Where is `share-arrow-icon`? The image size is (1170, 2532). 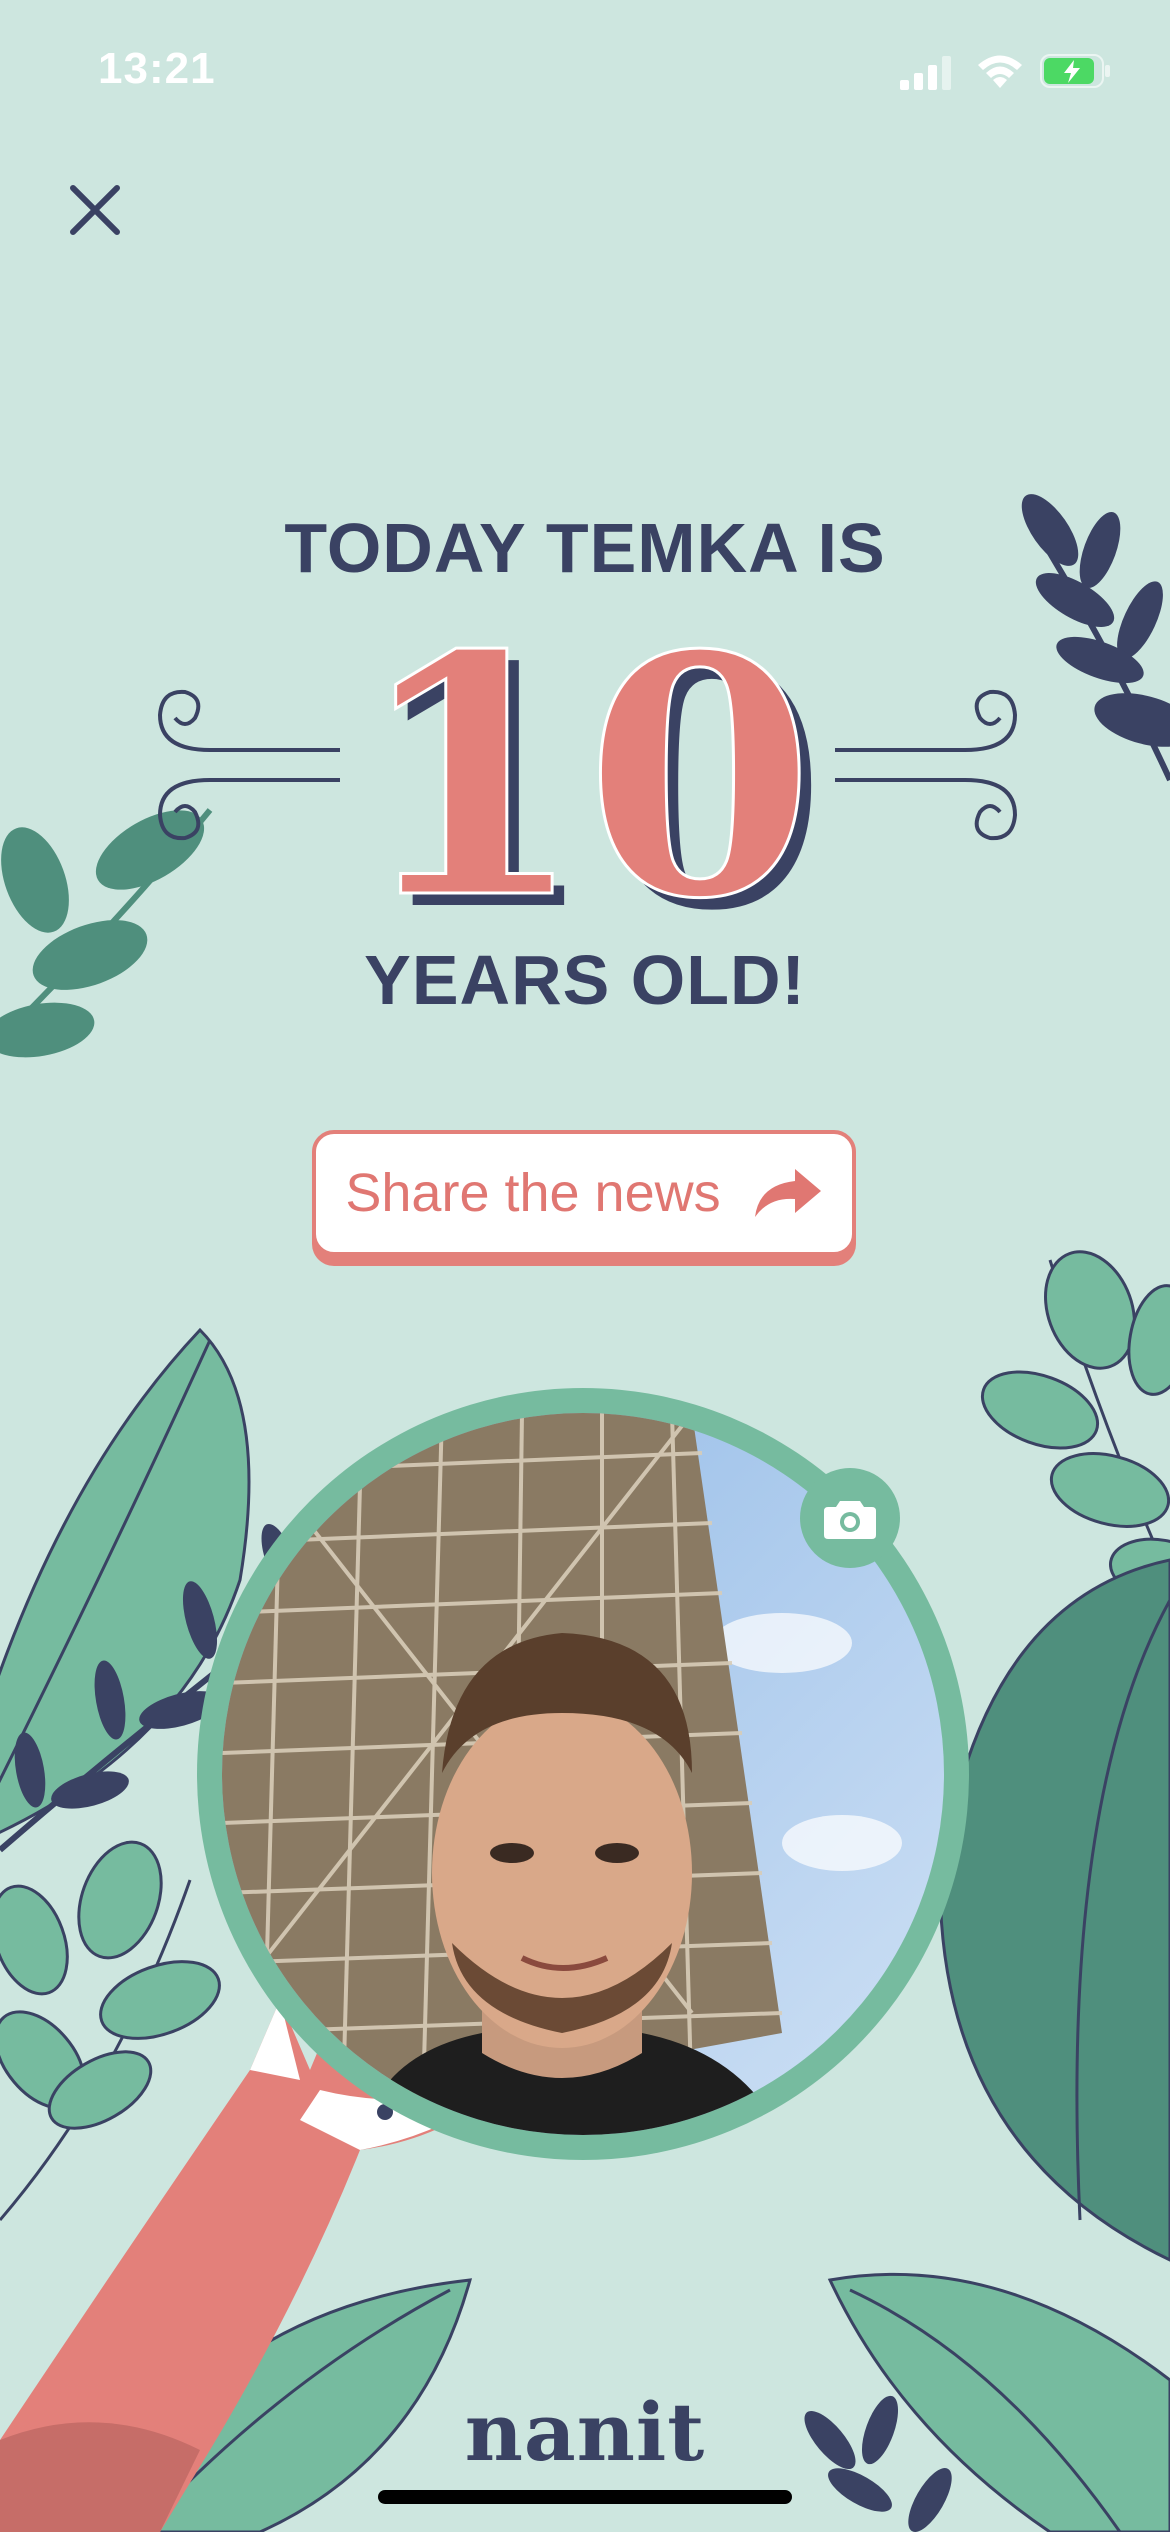
share-arrow-icon is located at coordinates (787, 1193).